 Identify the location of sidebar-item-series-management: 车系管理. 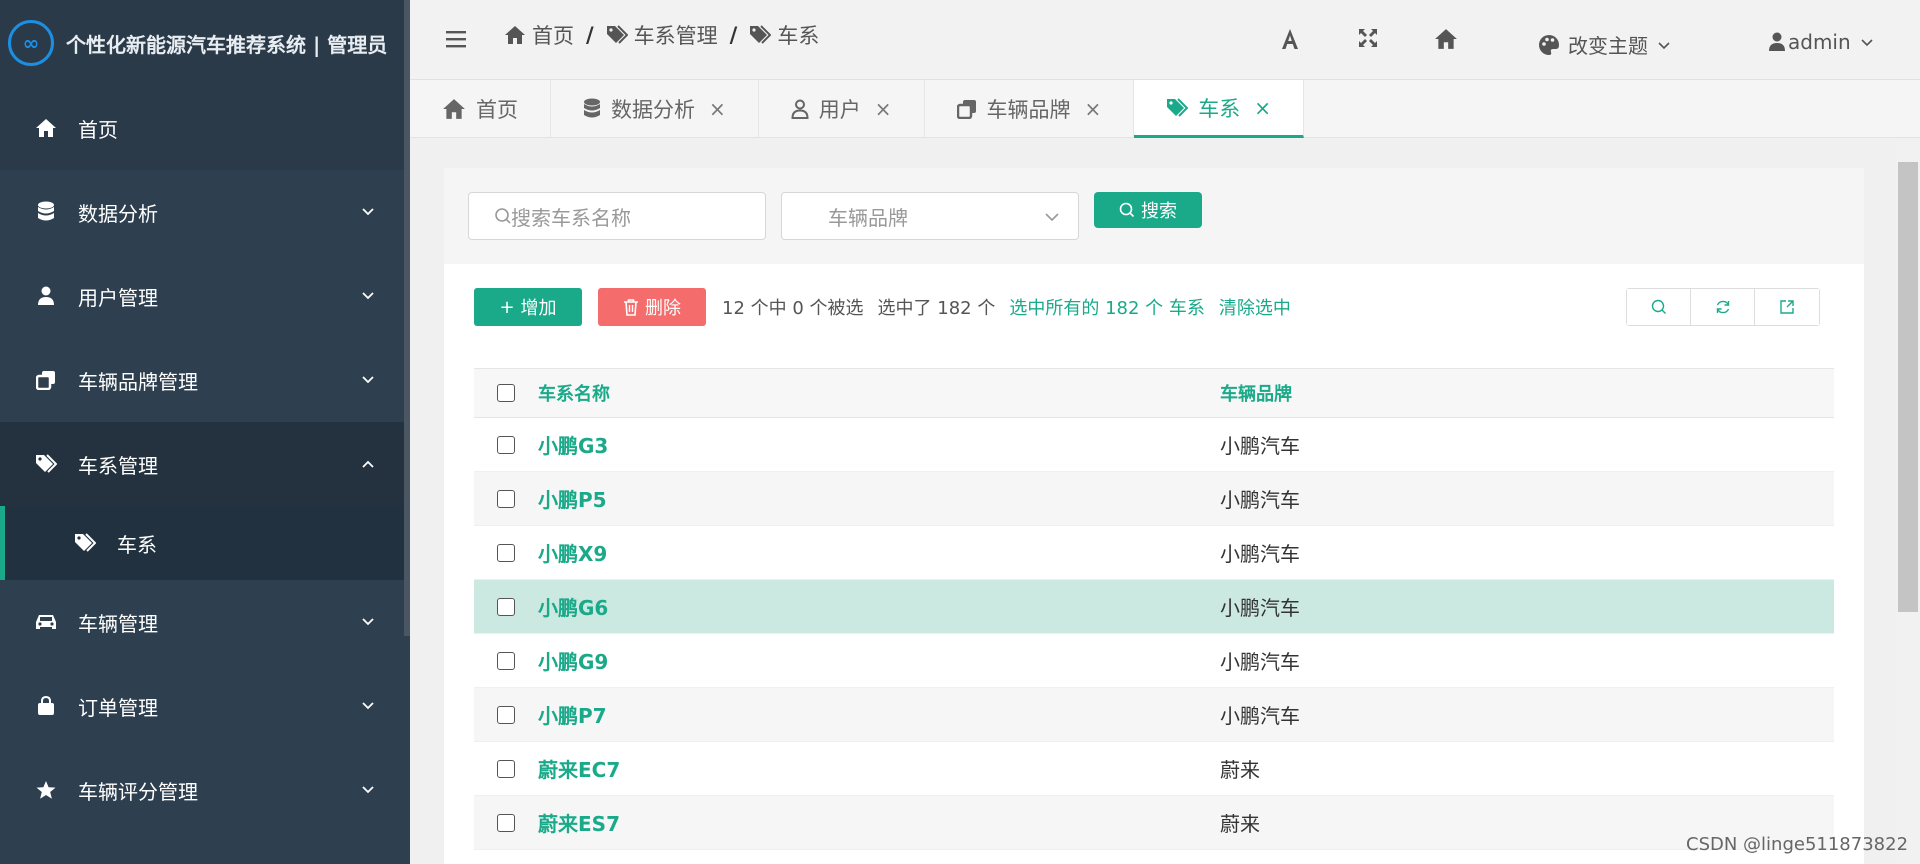
(205, 464).